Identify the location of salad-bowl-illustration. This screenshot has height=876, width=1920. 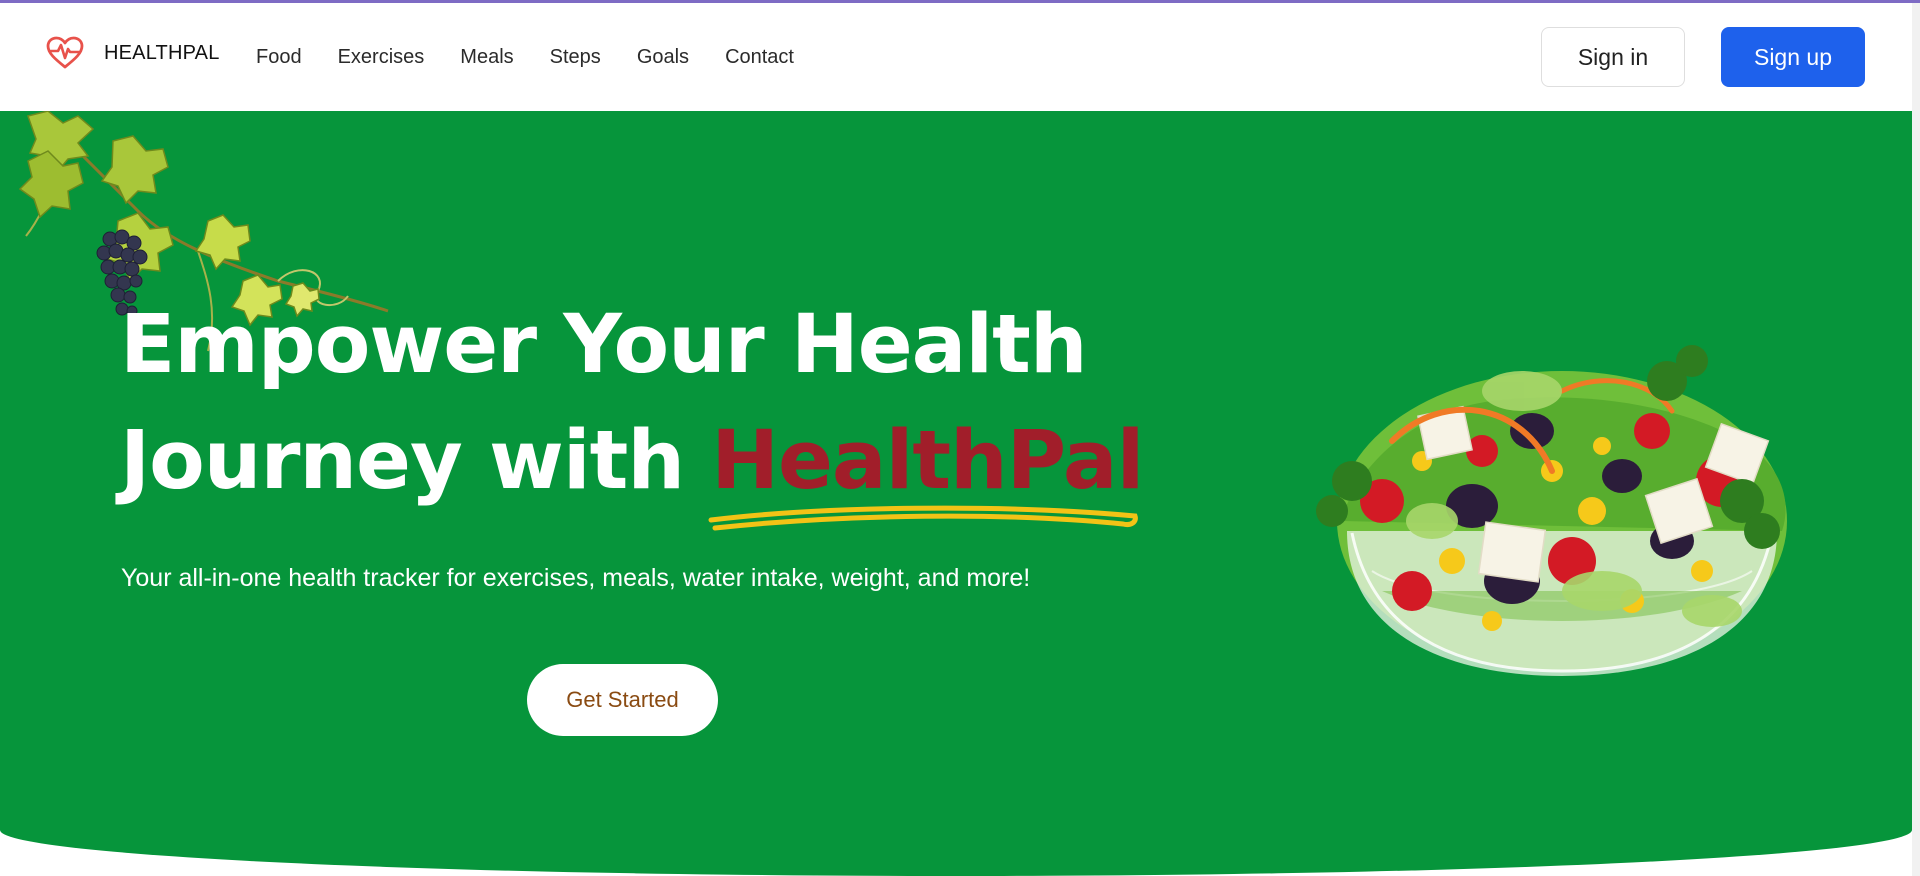
(1551, 510).